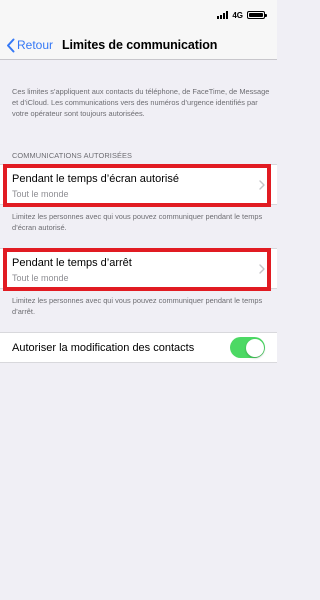  I want to click on battery-icon, so click(257, 15).